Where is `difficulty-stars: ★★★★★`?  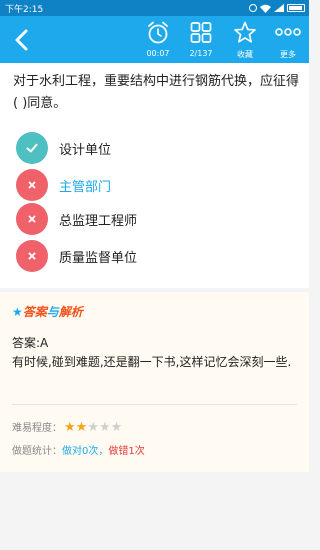
difficulty-stars: ★★★★★ is located at coordinates (93, 427).